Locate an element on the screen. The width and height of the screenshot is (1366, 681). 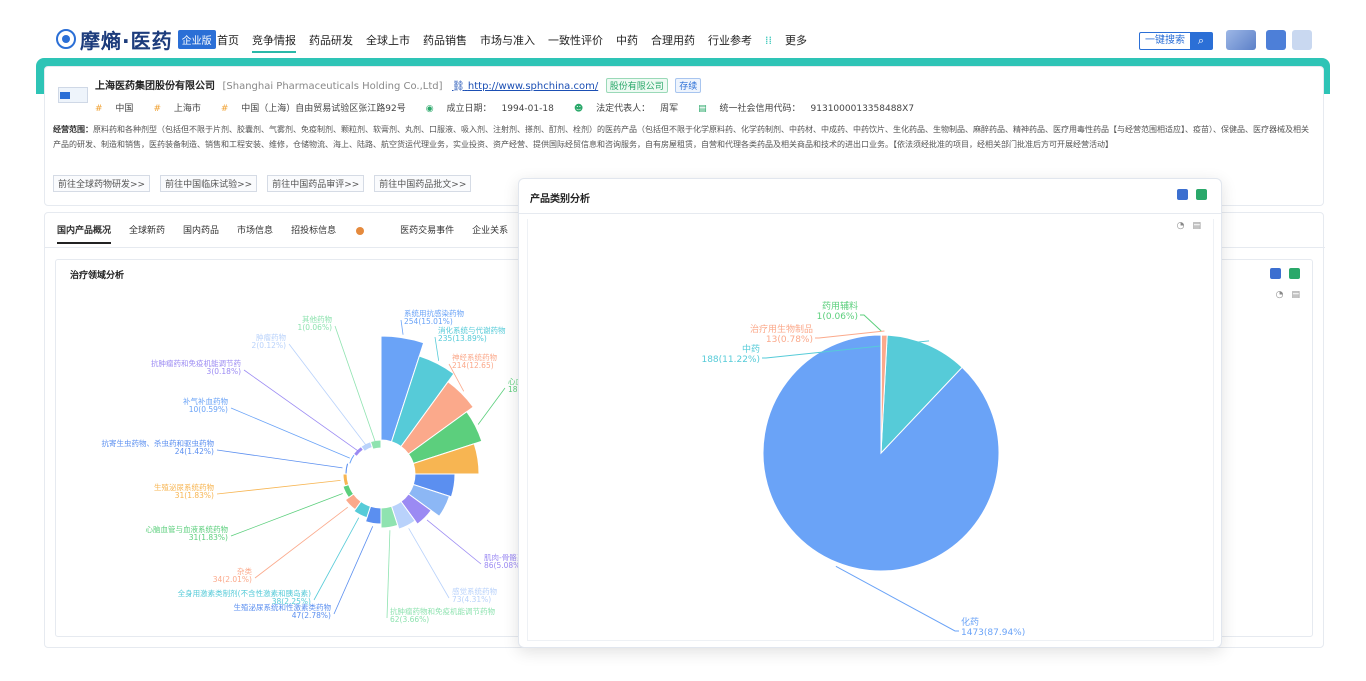
brand-logo: 摩熵·医药 企业版 is located at coordinates (136, 39).